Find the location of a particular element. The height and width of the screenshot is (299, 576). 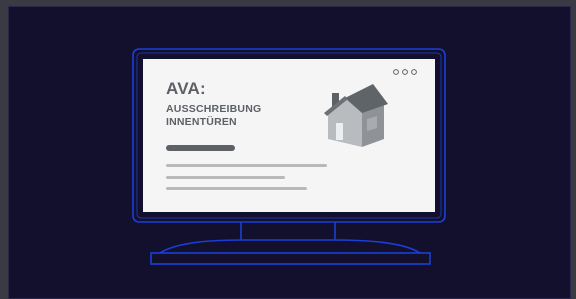

subtitle-line-2: INNENTÜREN is located at coordinates (201, 122).